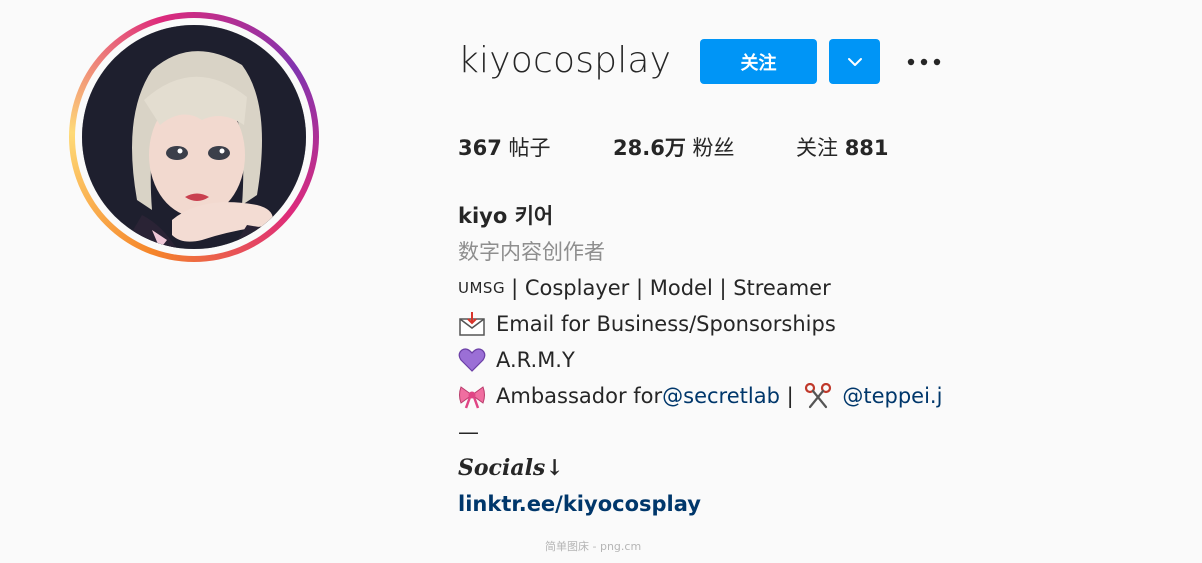 This screenshot has width=1202, height=563. I want to click on bio-line-ambassador: Ambassador for @secretlab | @teppei.j, so click(700, 396).